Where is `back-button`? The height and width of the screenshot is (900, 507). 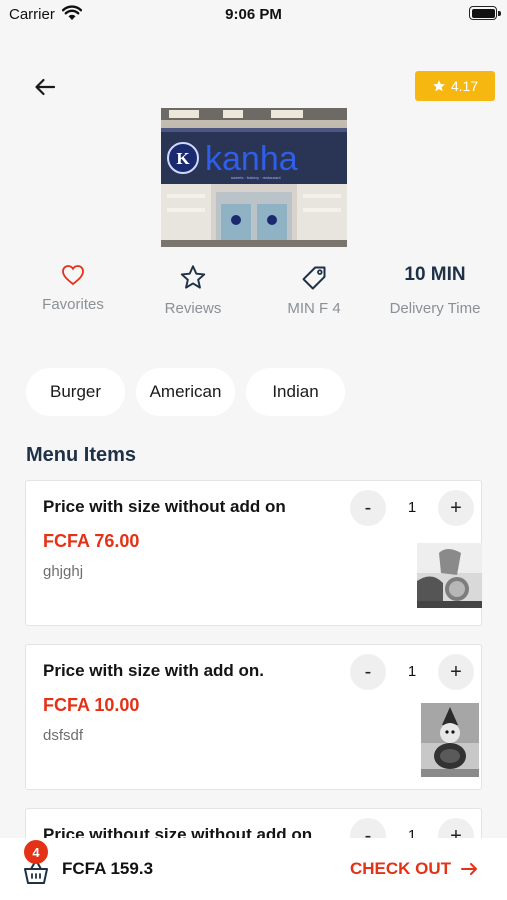 back-button is located at coordinates (45, 87).